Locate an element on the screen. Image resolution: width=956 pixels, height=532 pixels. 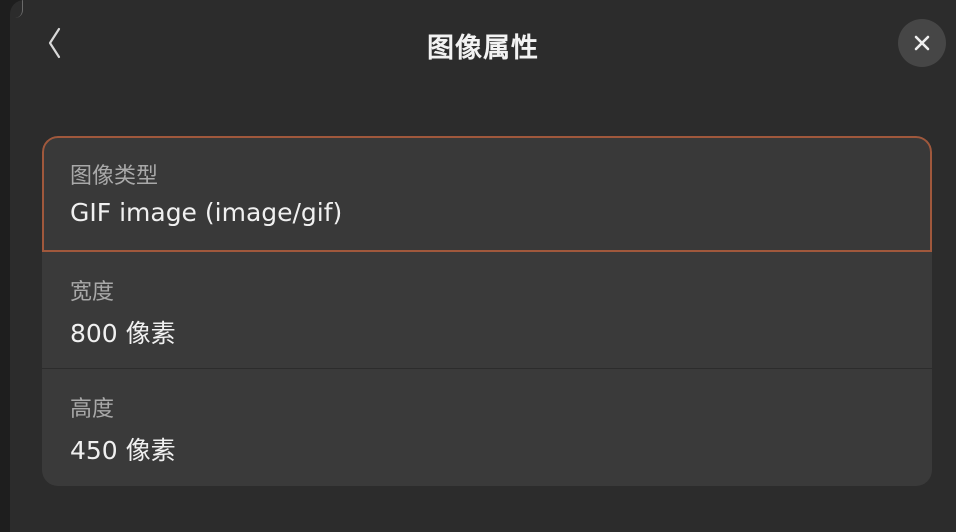
close-icon is located at coordinates (922, 43).